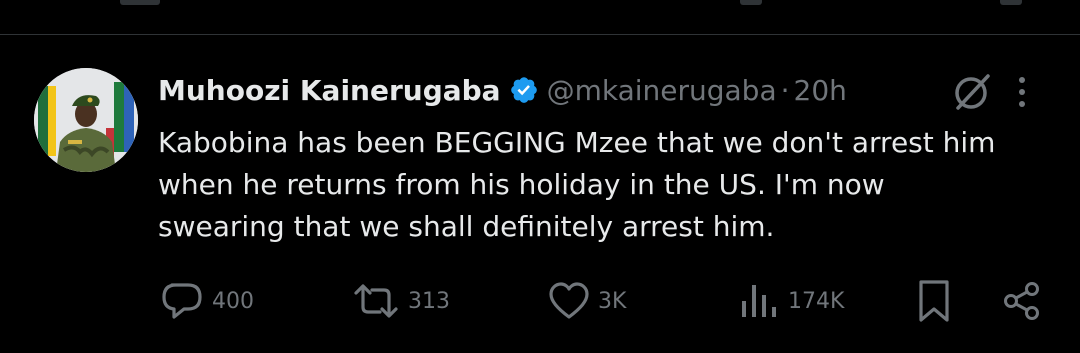 This screenshot has height=353, width=1080. What do you see at coordinates (401, 301) in the screenshot?
I see `repost-button: 313` at bounding box center [401, 301].